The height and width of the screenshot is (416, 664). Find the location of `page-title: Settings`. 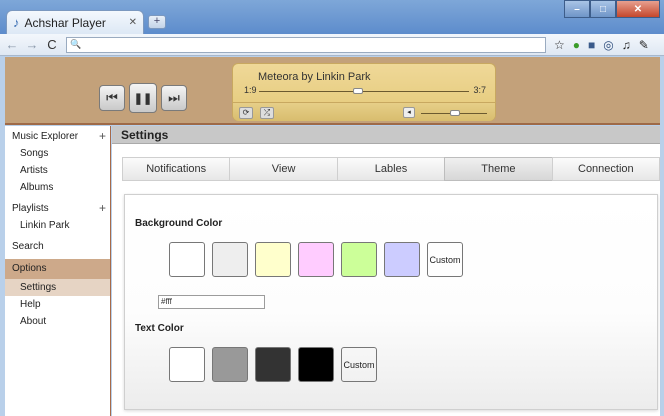

page-title: Settings is located at coordinates (386, 135).